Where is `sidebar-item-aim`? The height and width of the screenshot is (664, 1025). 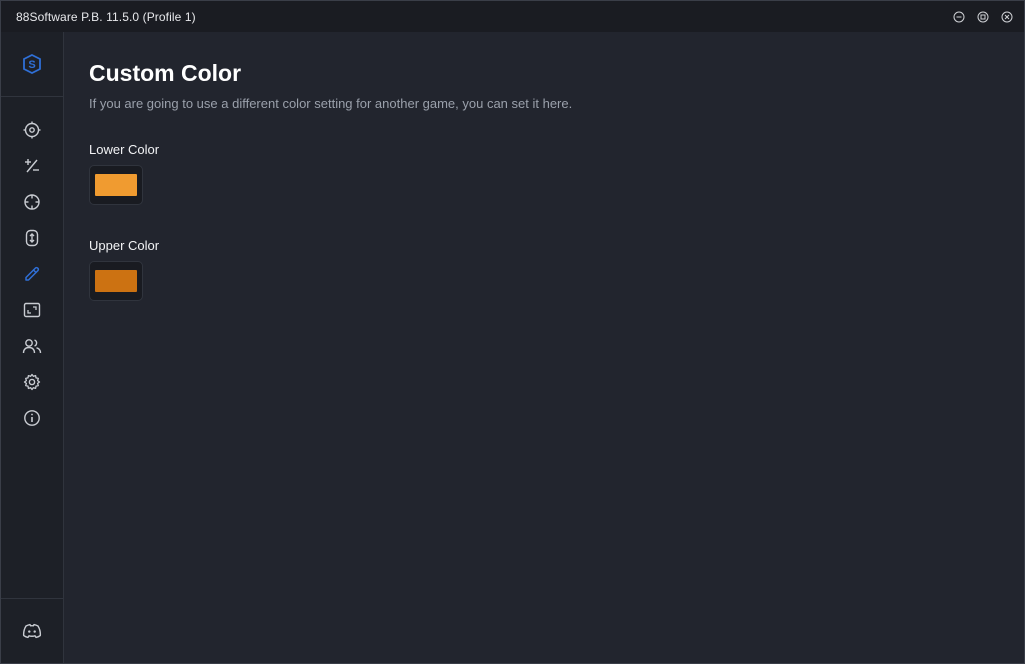 sidebar-item-aim is located at coordinates (32, 202).